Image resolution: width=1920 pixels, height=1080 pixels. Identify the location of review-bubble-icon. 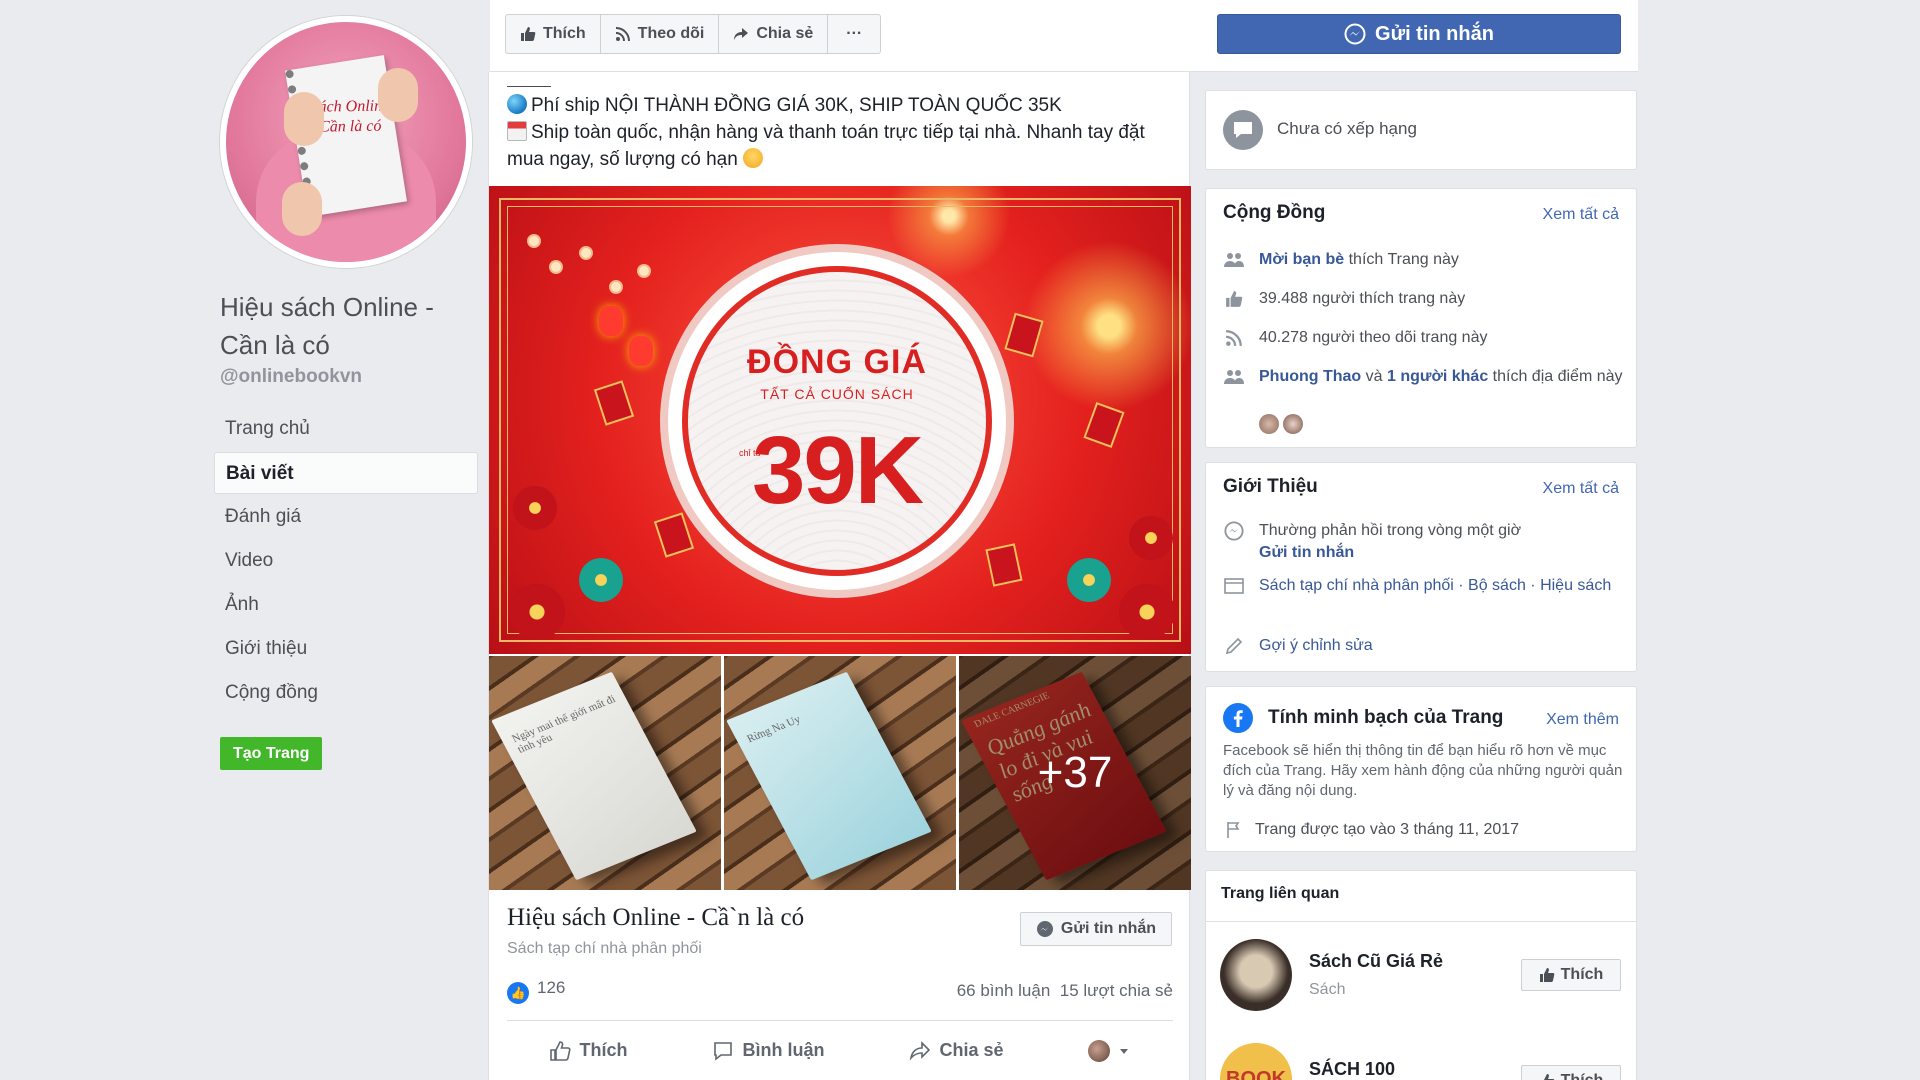
(1243, 130).